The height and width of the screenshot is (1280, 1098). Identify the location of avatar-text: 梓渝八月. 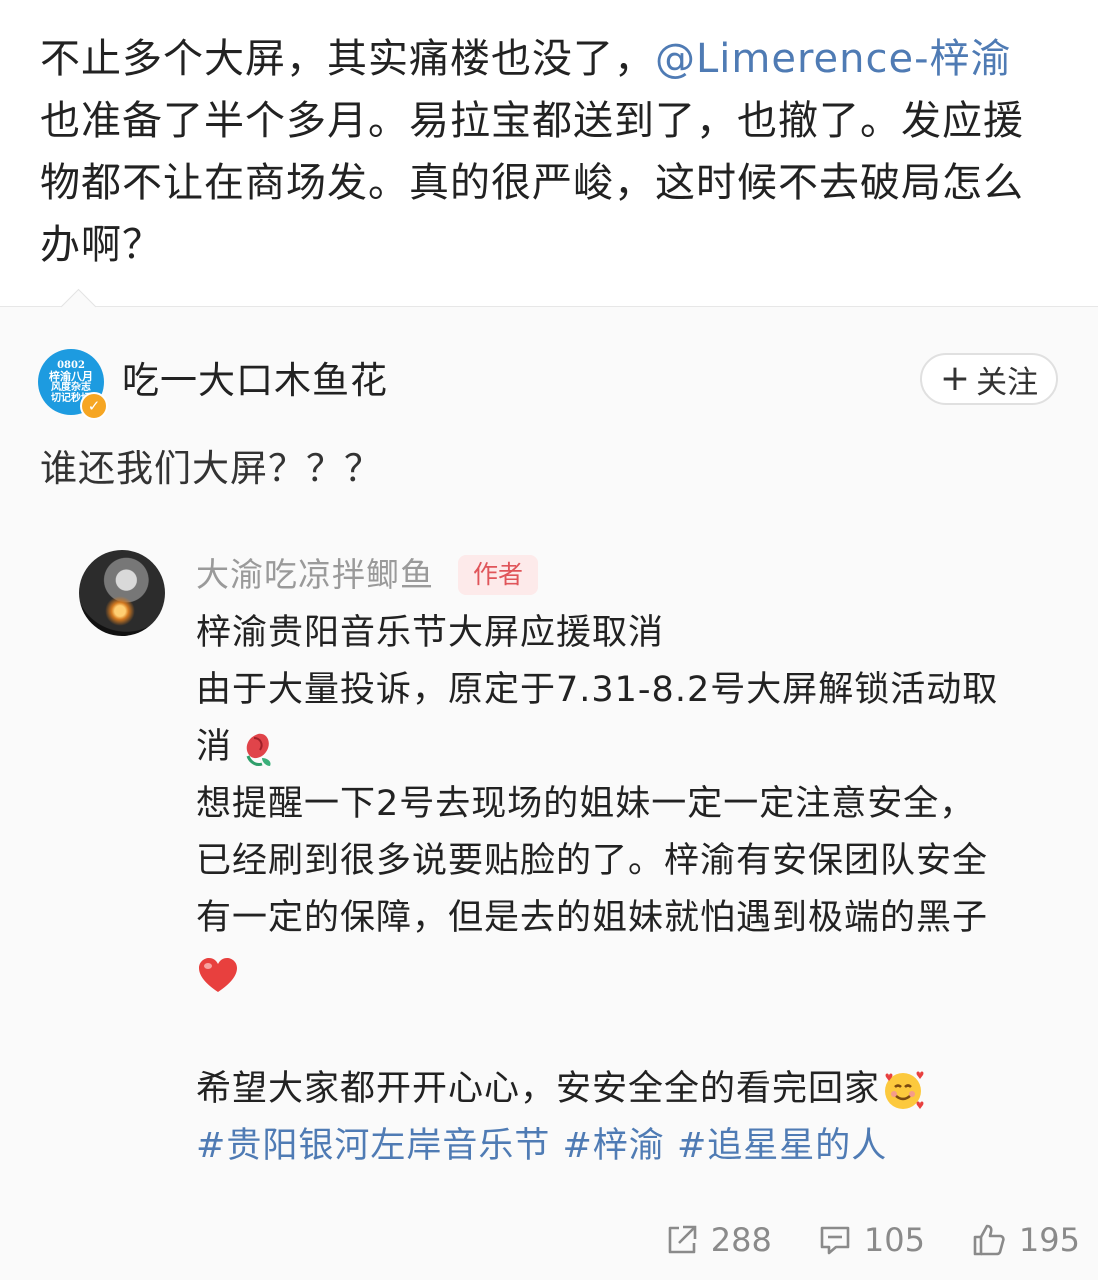
(71, 376).